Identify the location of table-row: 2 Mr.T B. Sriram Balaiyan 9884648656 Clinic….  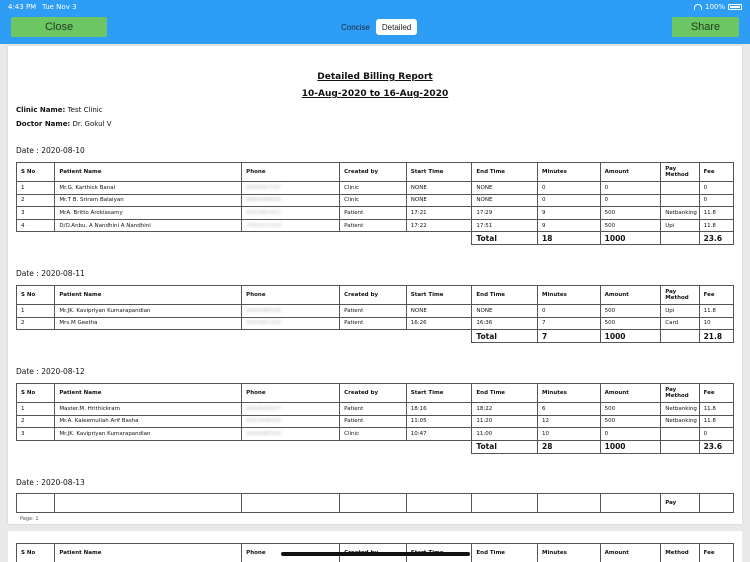
(375, 200).